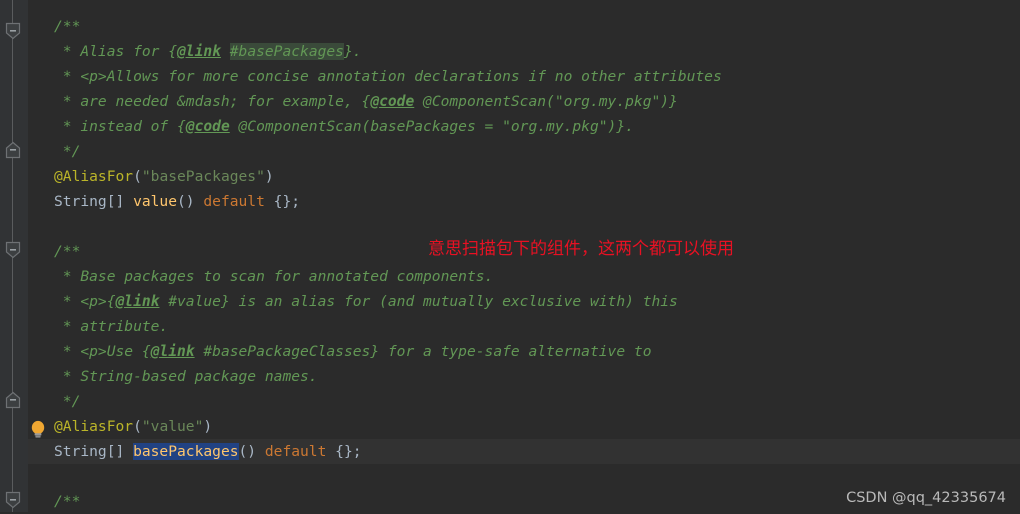 The image size is (1020, 514). Describe the element at coordinates (120, 126) in the screenshot. I see `code-token: * instead of {` at that location.